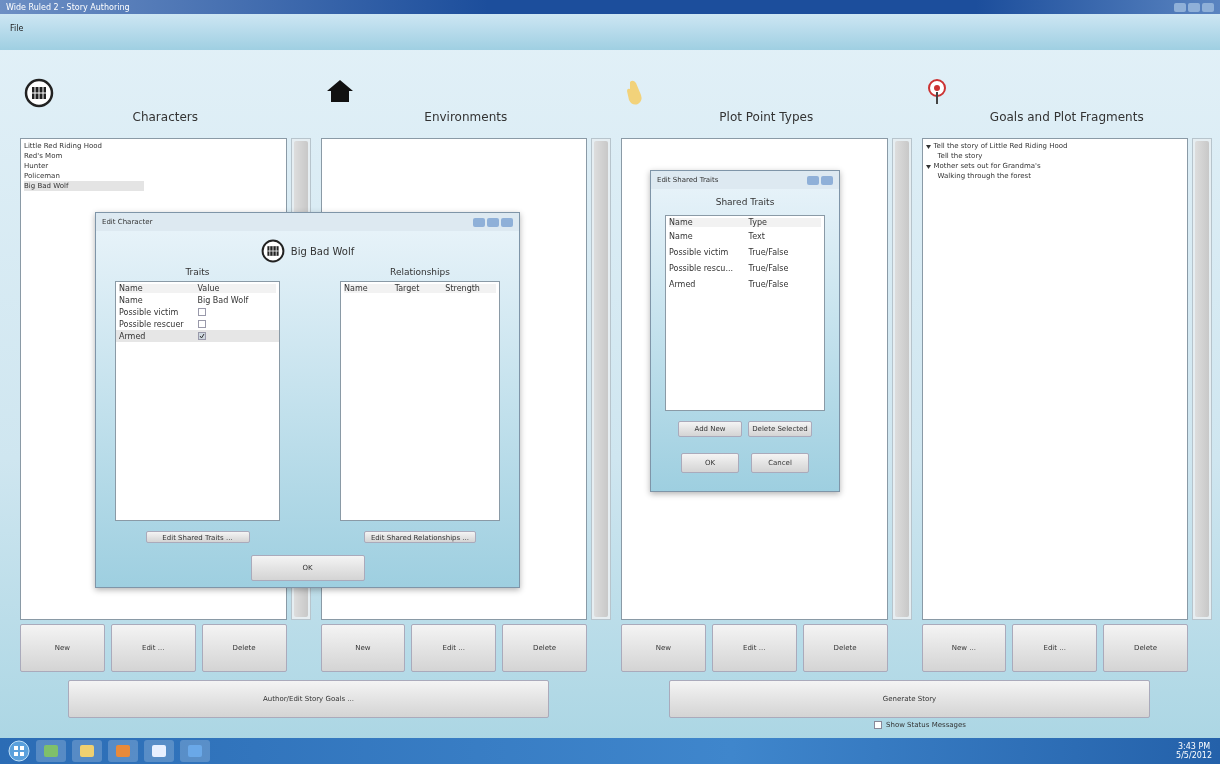  Describe the element at coordinates (470, 288) in the screenshot. I see `column-header: Strength` at that location.